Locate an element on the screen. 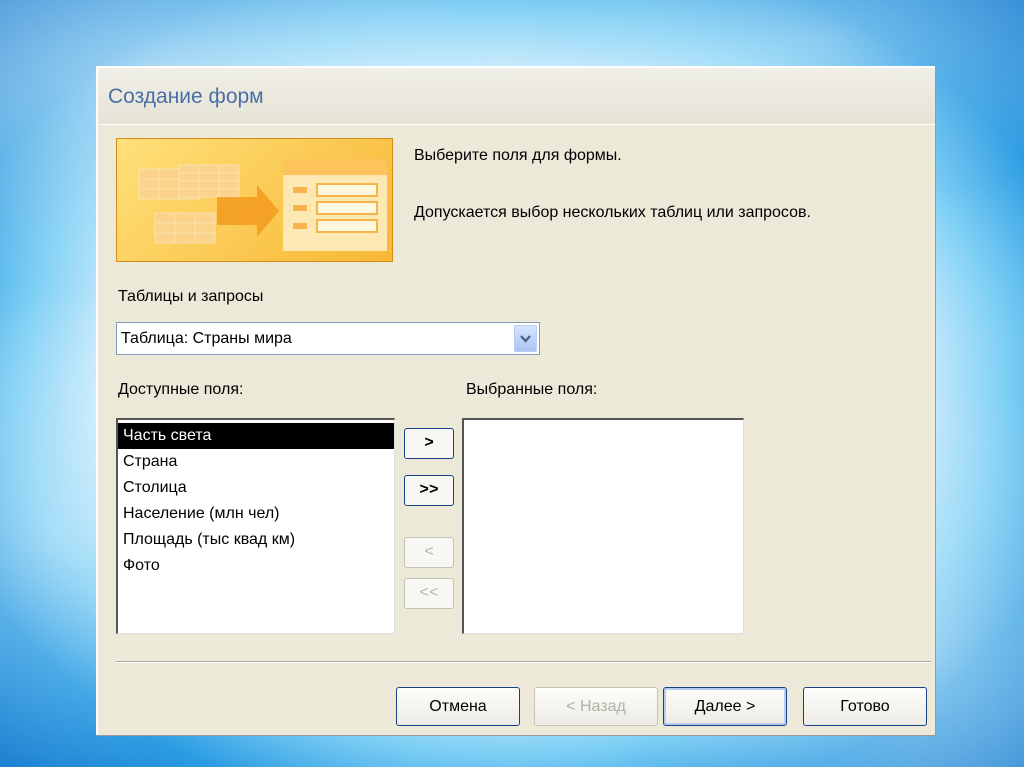 The image size is (1024, 767). tables-queries-value: Таблица: Страны мира is located at coordinates (206, 338).